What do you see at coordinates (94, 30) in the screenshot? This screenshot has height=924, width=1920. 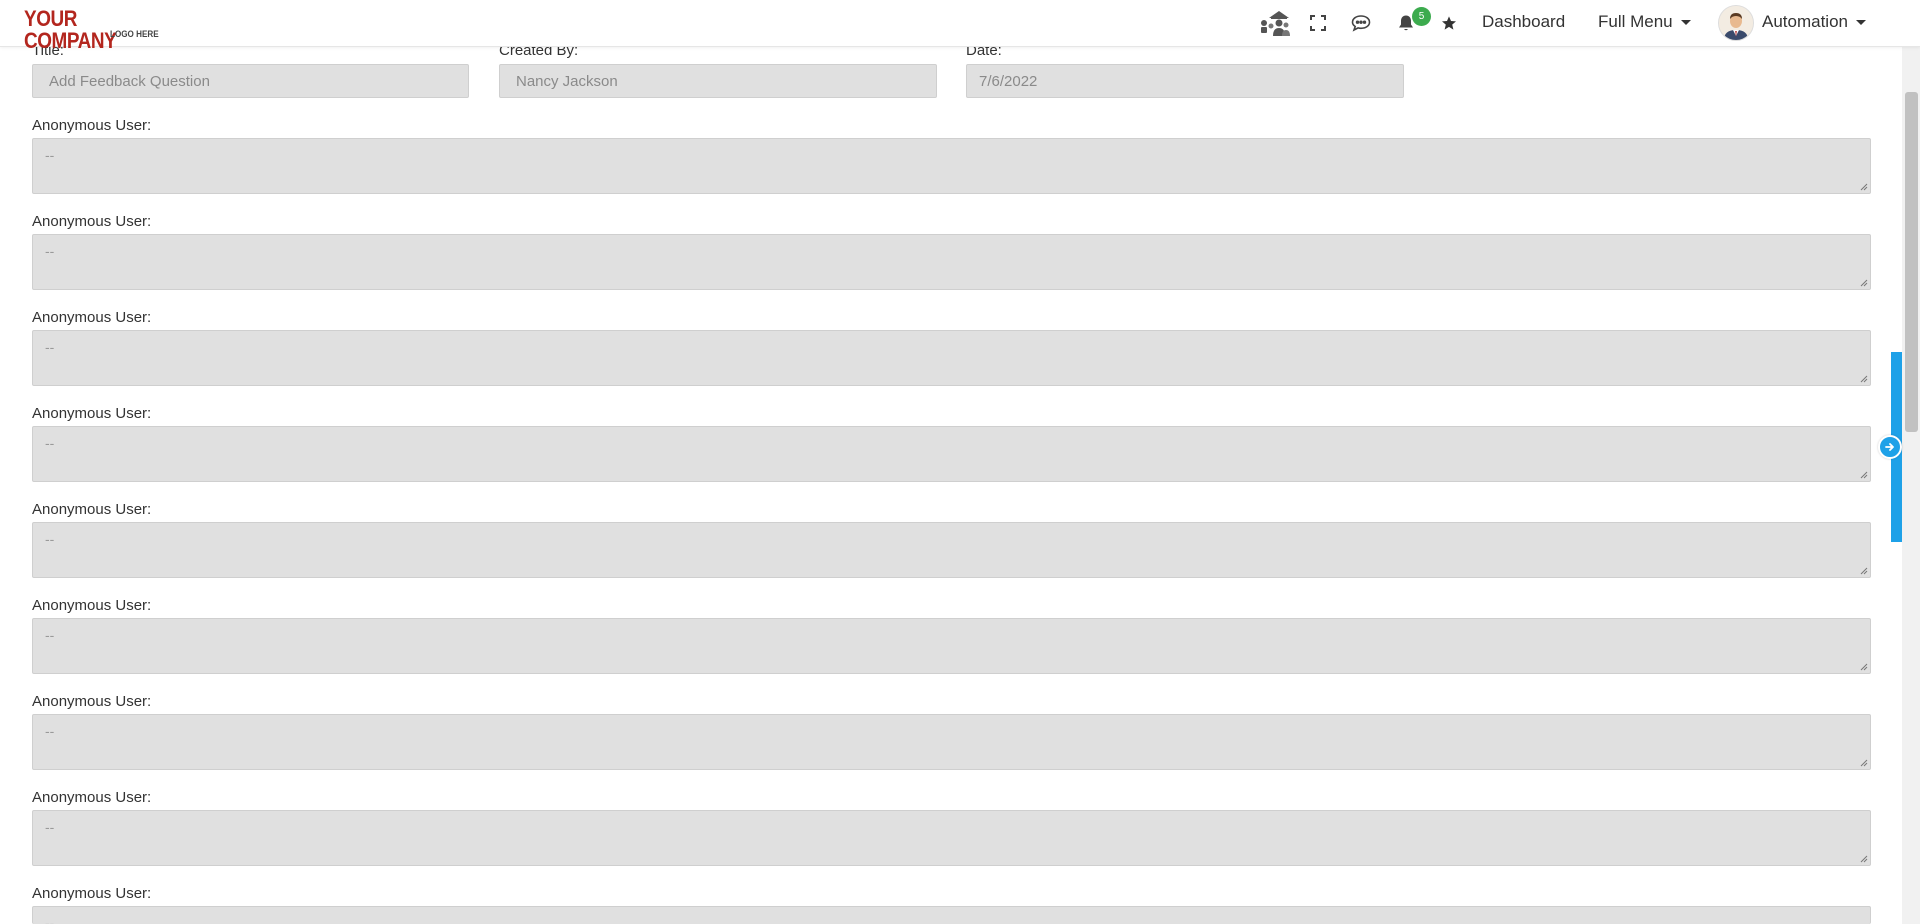 I see `company-logo: YOUR COMPANY LOGO HERE` at bounding box center [94, 30].